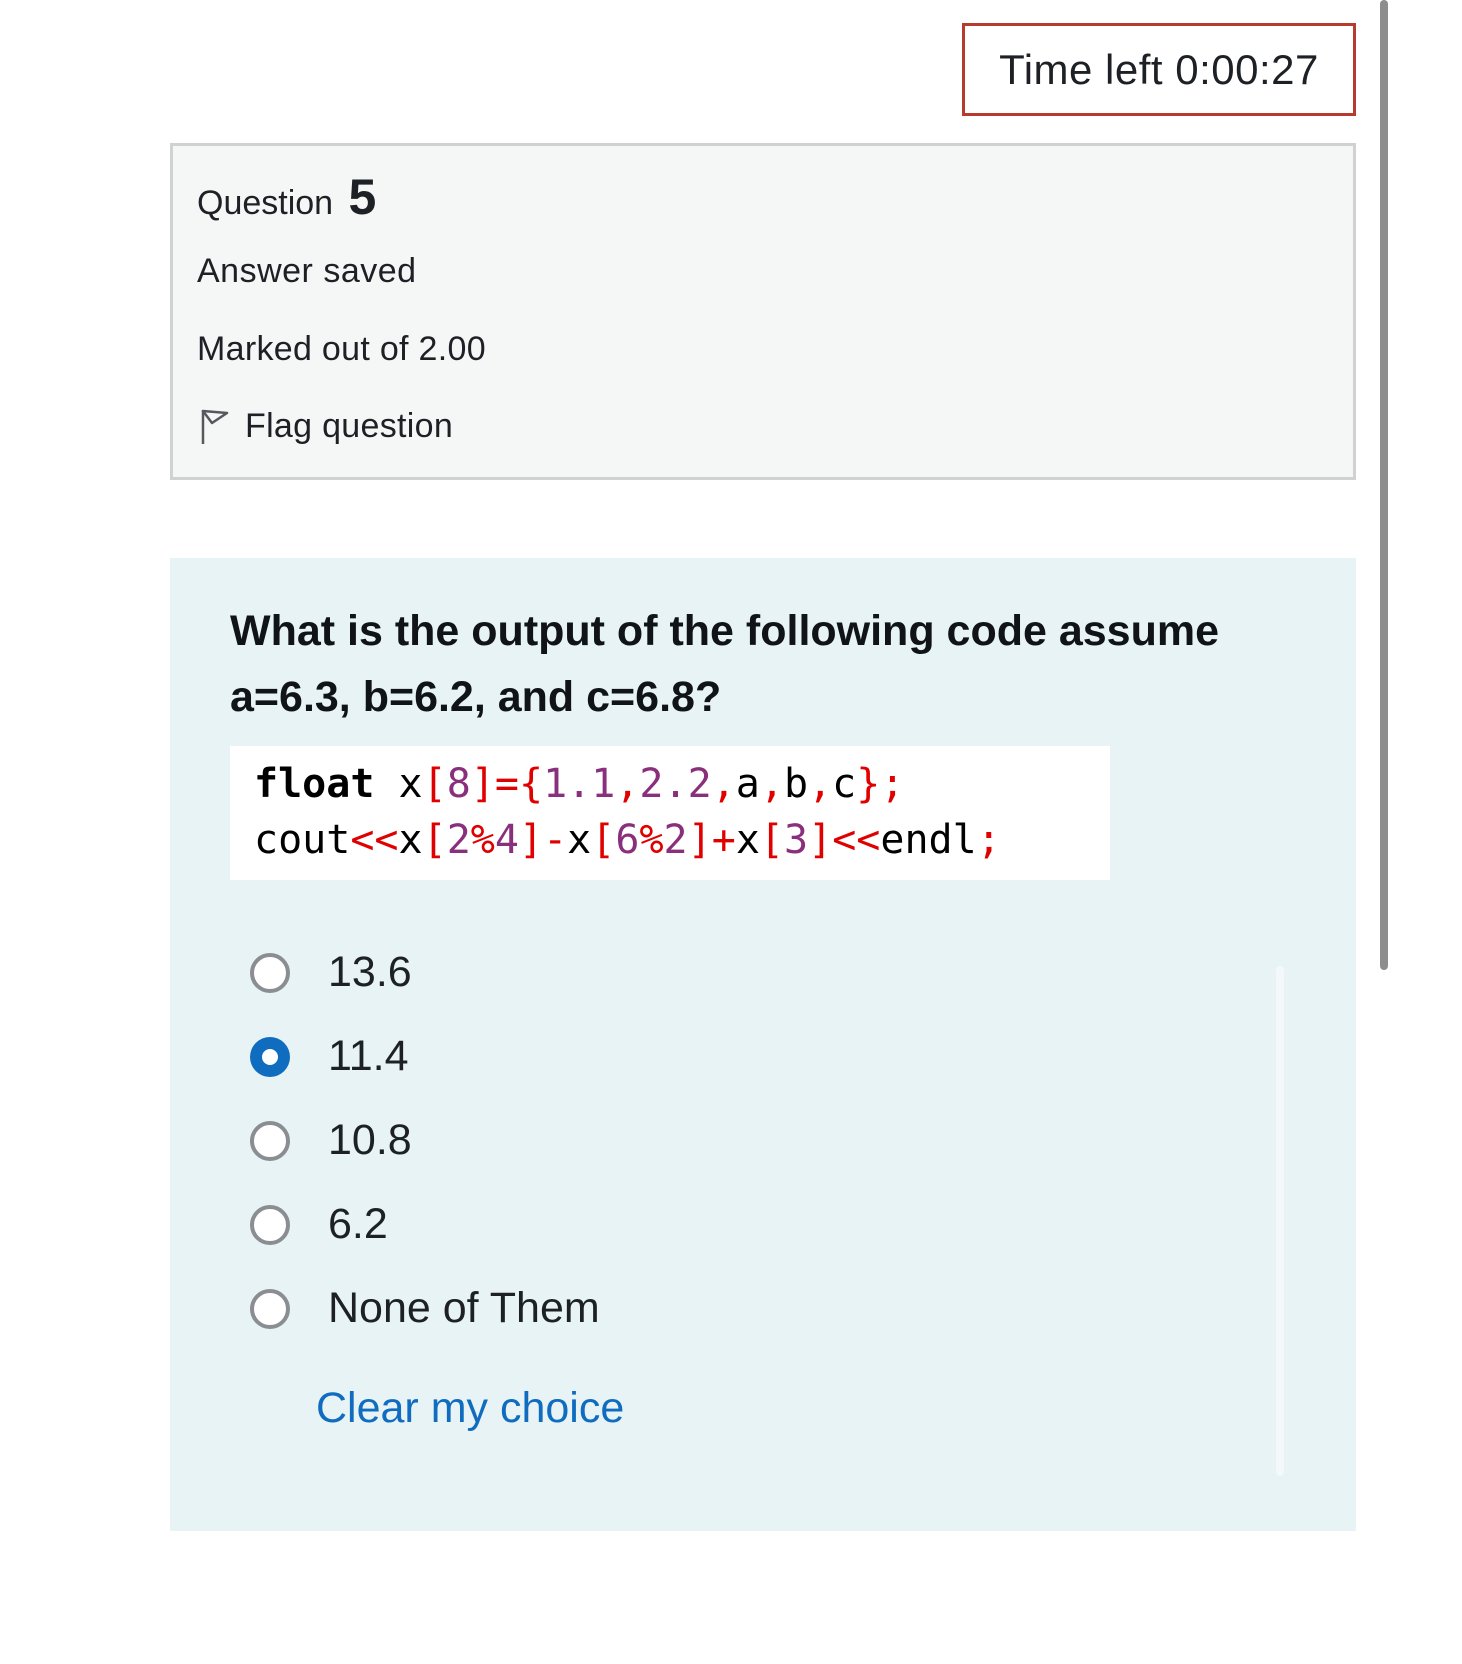 The image size is (1462, 1664). What do you see at coordinates (476, 697) in the screenshot?
I see `question-text-line-2: a=6.3, b=6.2, and c=6.8?` at bounding box center [476, 697].